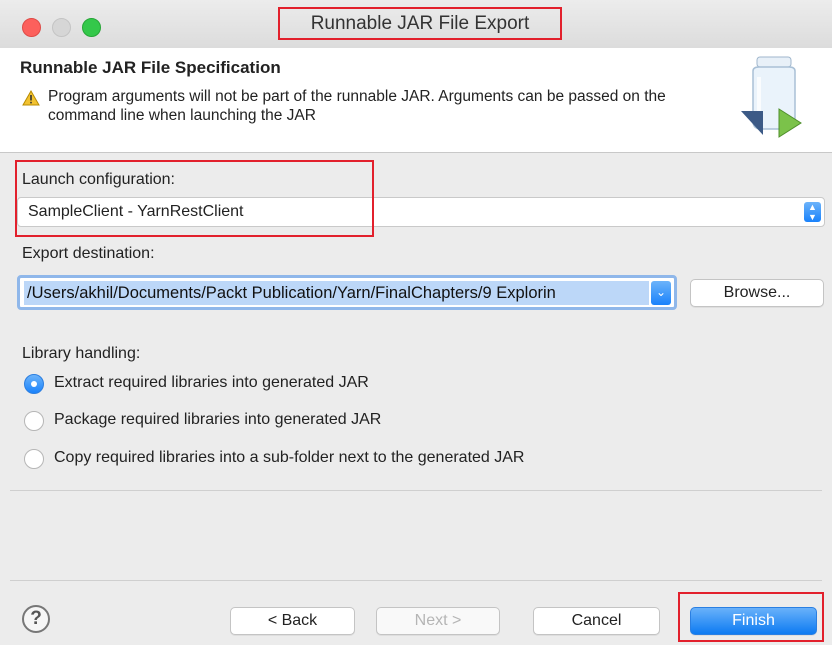 Image resolution: width=832 pixels, height=645 pixels. What do you see at coordinates (34, 384) in the screenshot?
I see `radio-button-checked` at bounding box center [34, 384].